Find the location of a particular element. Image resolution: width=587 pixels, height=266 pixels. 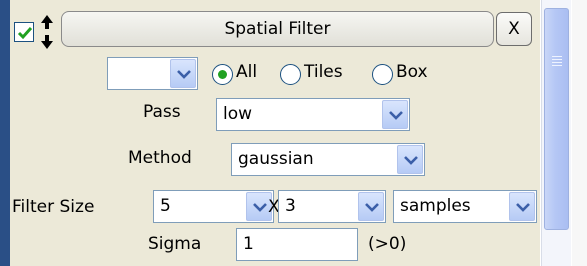

method-label: Method is located at coordinates (160, 158).